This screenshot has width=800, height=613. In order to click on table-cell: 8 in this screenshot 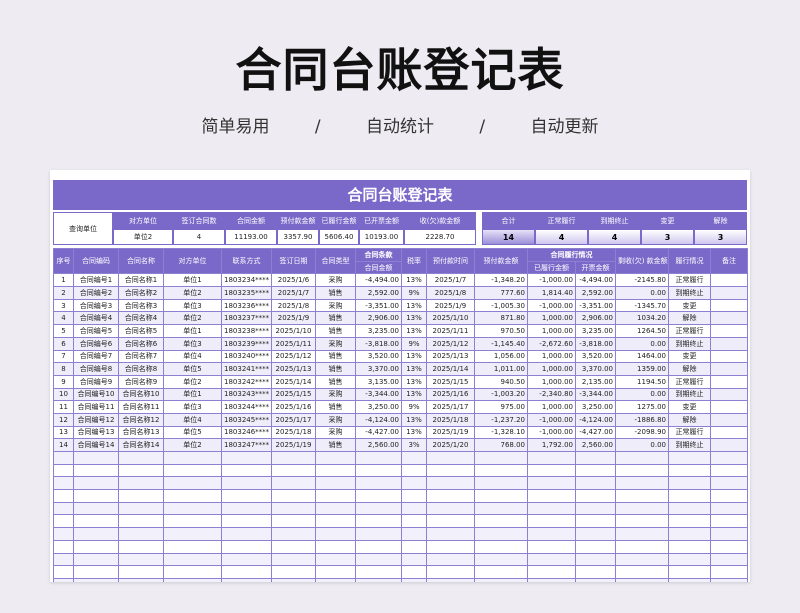, I will do `click(63, 369)`.